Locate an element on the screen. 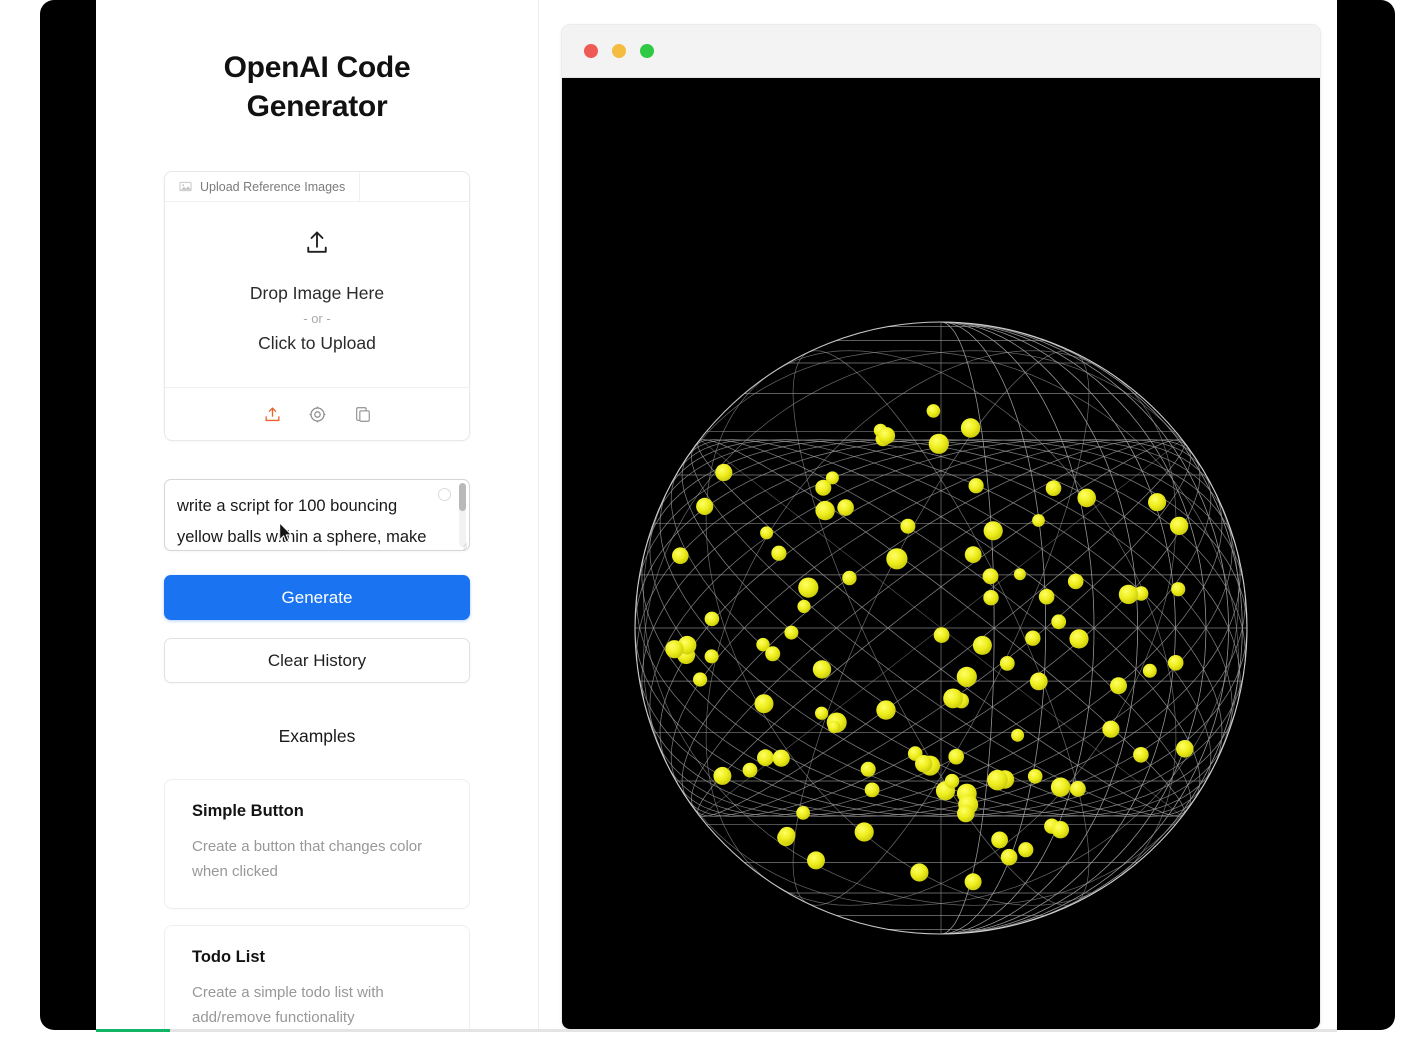 The height and width of the screenshot is (1050, 1412). camera-icon is located at coordinates (317, 414).